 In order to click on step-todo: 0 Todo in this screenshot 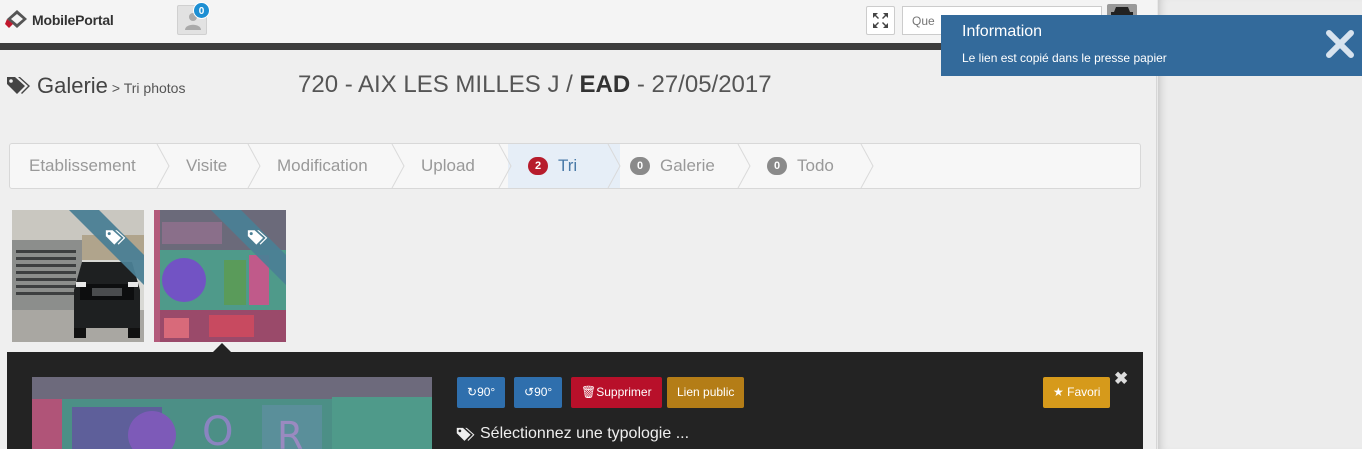, I will do `click(800, 166)`.